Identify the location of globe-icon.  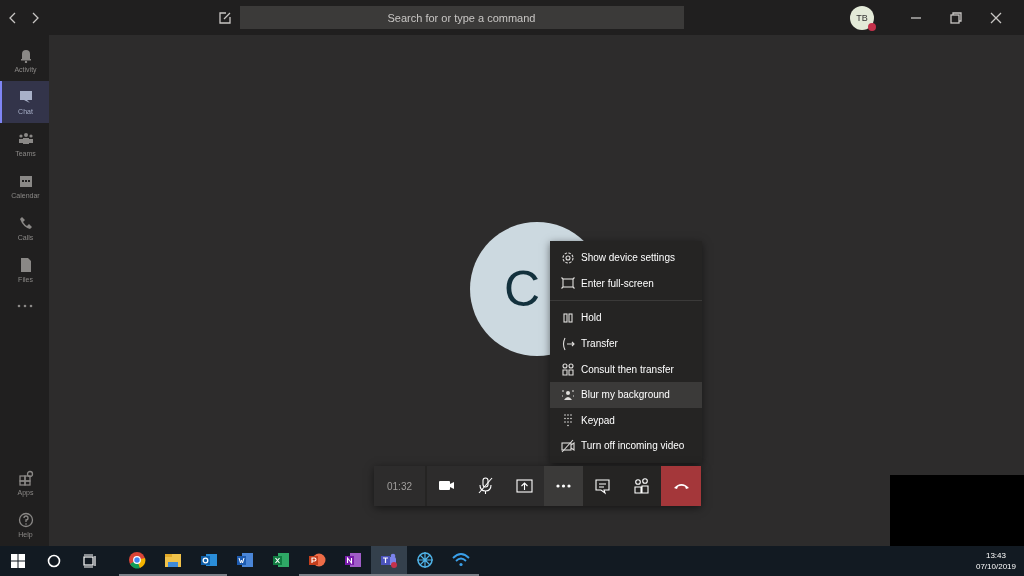
(425, 560).